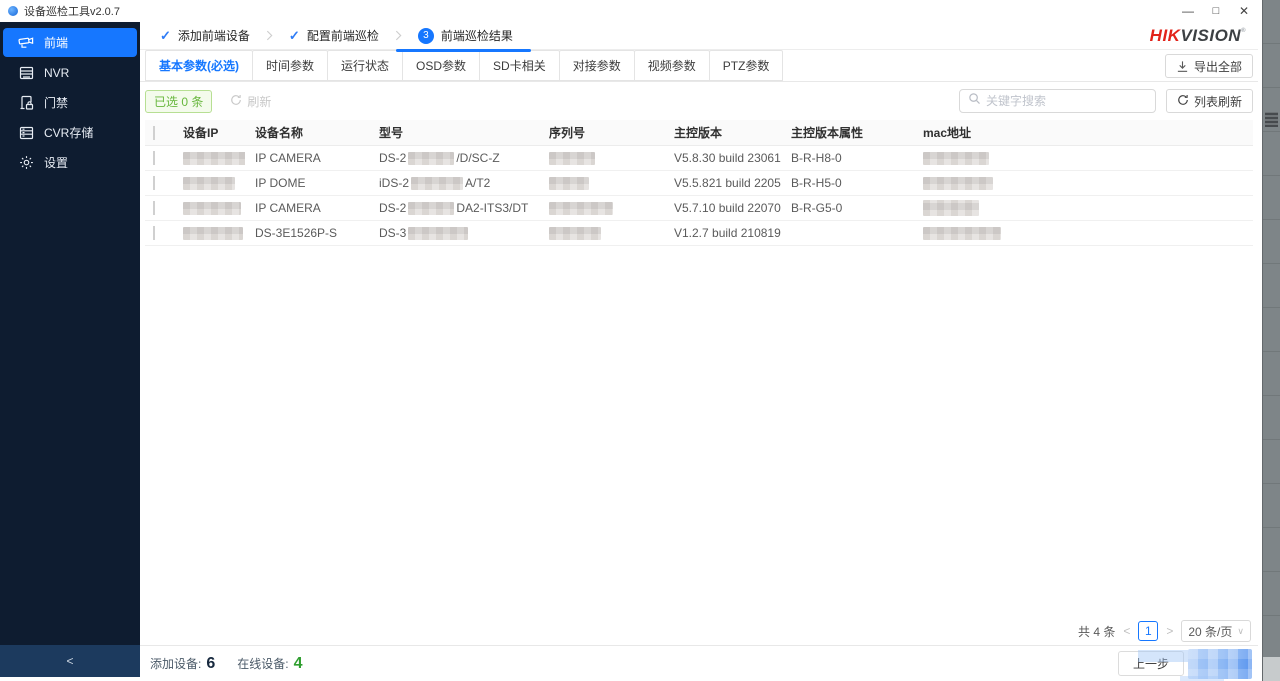 The height and width of the screenshot is (681, 1280). What do you see at coordinates (290, 65) in the screenshot?
I see `tab-1: 时间参数` at bounding box center [290, 65].